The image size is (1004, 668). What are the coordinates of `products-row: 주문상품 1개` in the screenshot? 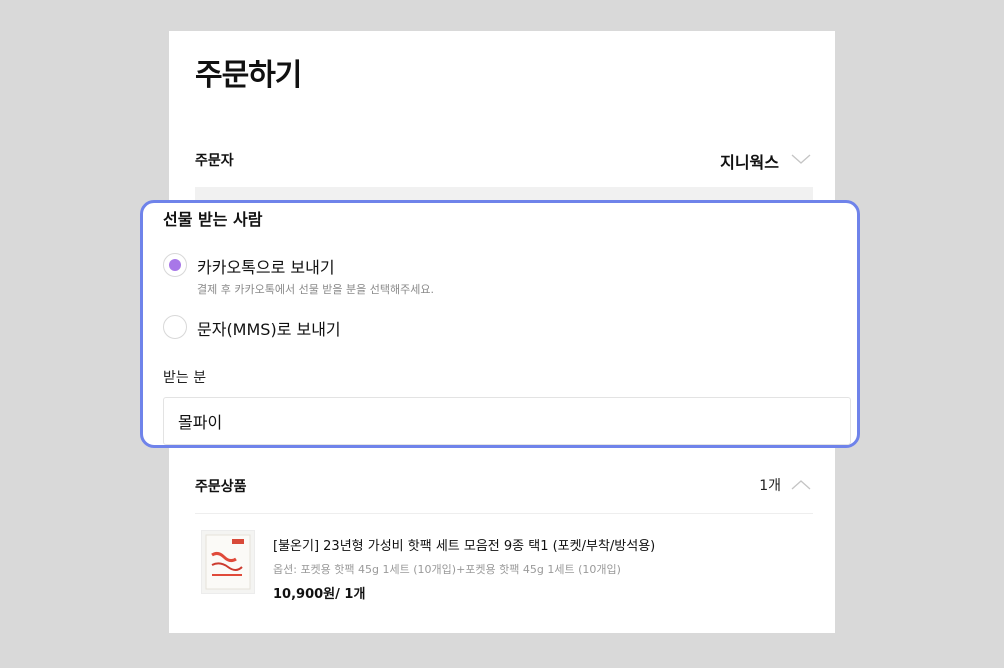 It's located at (504, 486).